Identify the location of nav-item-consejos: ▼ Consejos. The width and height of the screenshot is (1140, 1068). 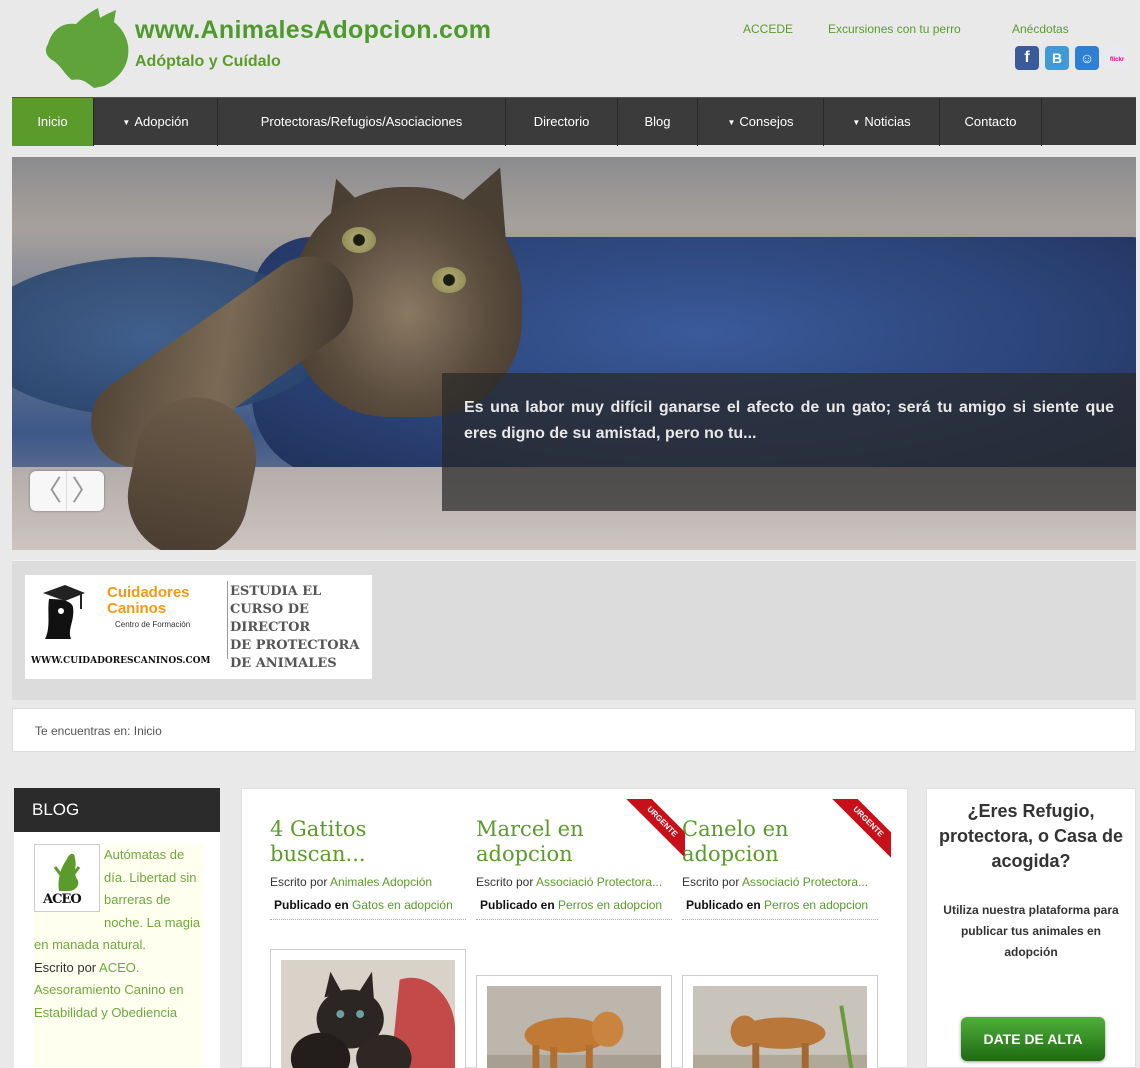
(761, 122).